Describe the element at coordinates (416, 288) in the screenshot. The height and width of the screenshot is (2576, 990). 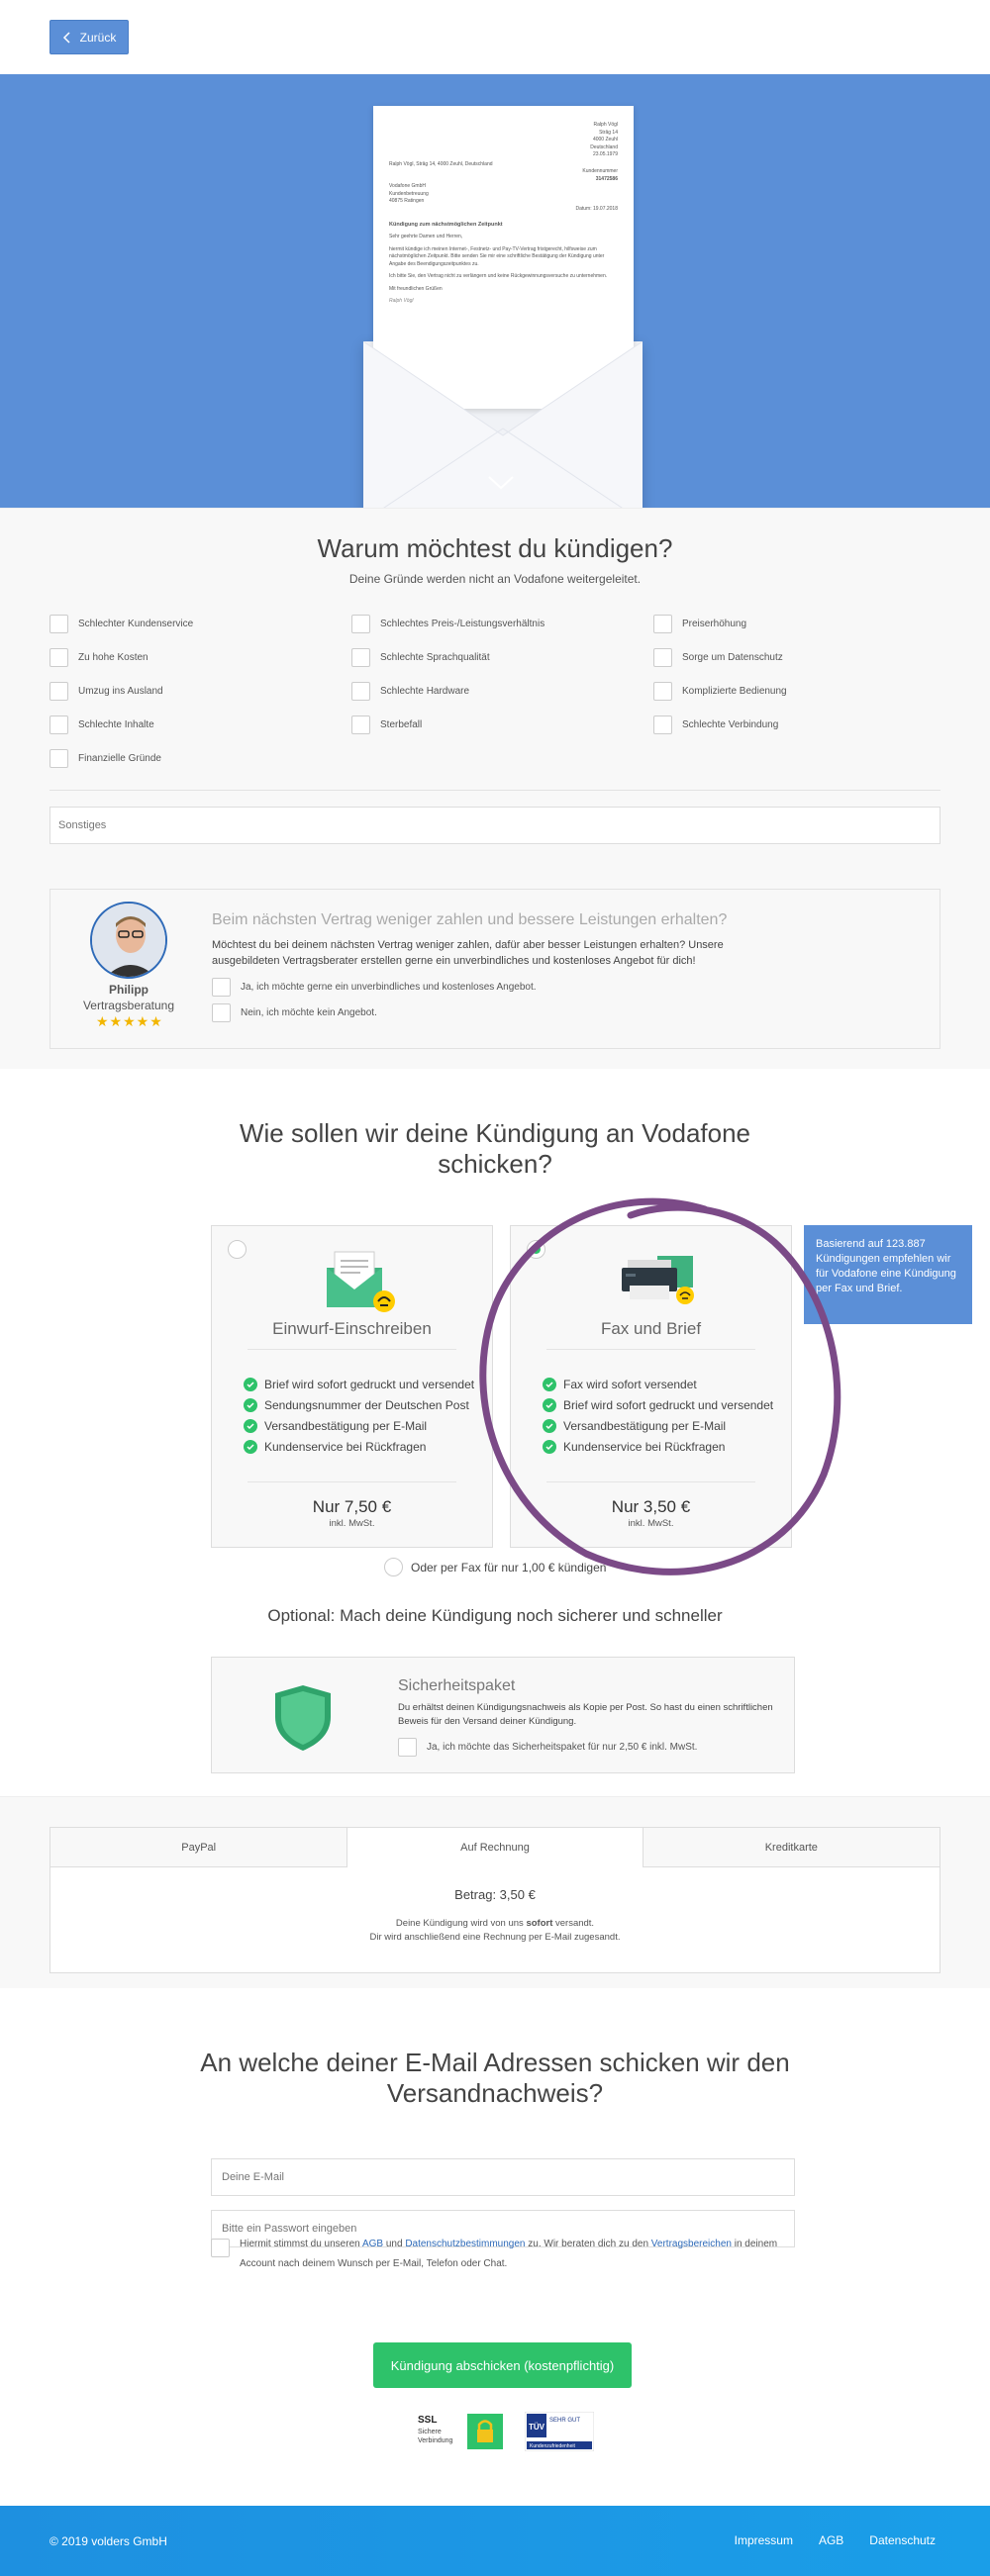
I see `letter-closing: Mit freundlichen Grüßen` at that location.